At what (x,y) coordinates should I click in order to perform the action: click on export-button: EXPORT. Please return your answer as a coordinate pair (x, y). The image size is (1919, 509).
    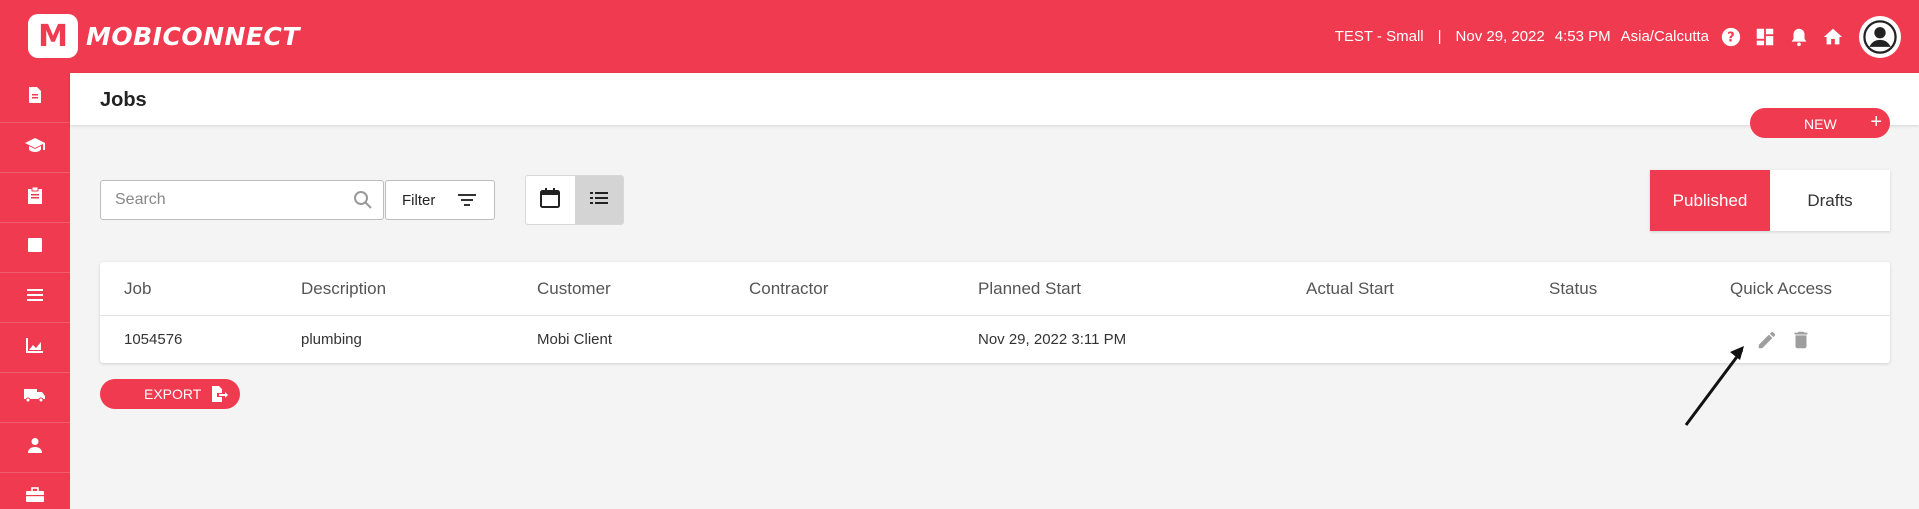
    Looking at the image, I should click on (170, 394).